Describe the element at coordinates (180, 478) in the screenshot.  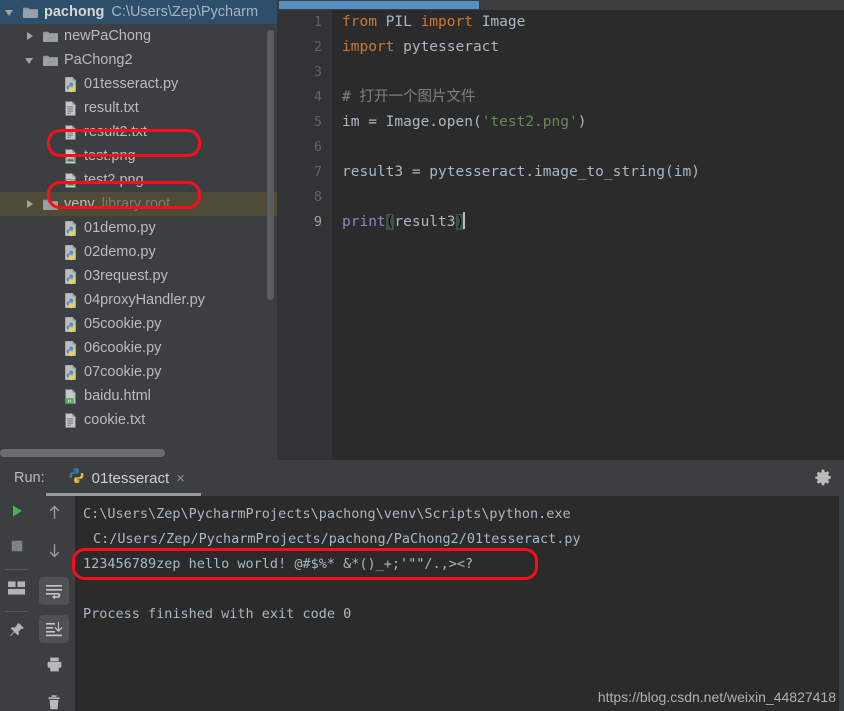
I see `close-icon: ×` at that location.